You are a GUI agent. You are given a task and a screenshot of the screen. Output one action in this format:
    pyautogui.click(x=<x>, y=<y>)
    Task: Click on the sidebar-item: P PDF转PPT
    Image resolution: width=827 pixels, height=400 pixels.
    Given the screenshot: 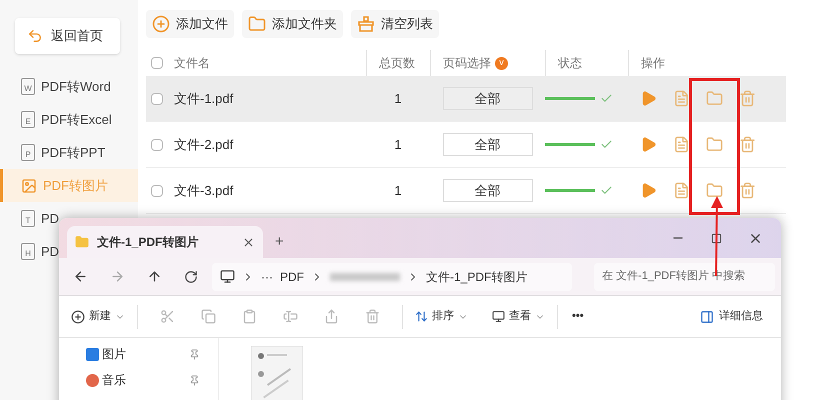 What is the action you would take?
    pyautogui.click(x=53, y=152)
    